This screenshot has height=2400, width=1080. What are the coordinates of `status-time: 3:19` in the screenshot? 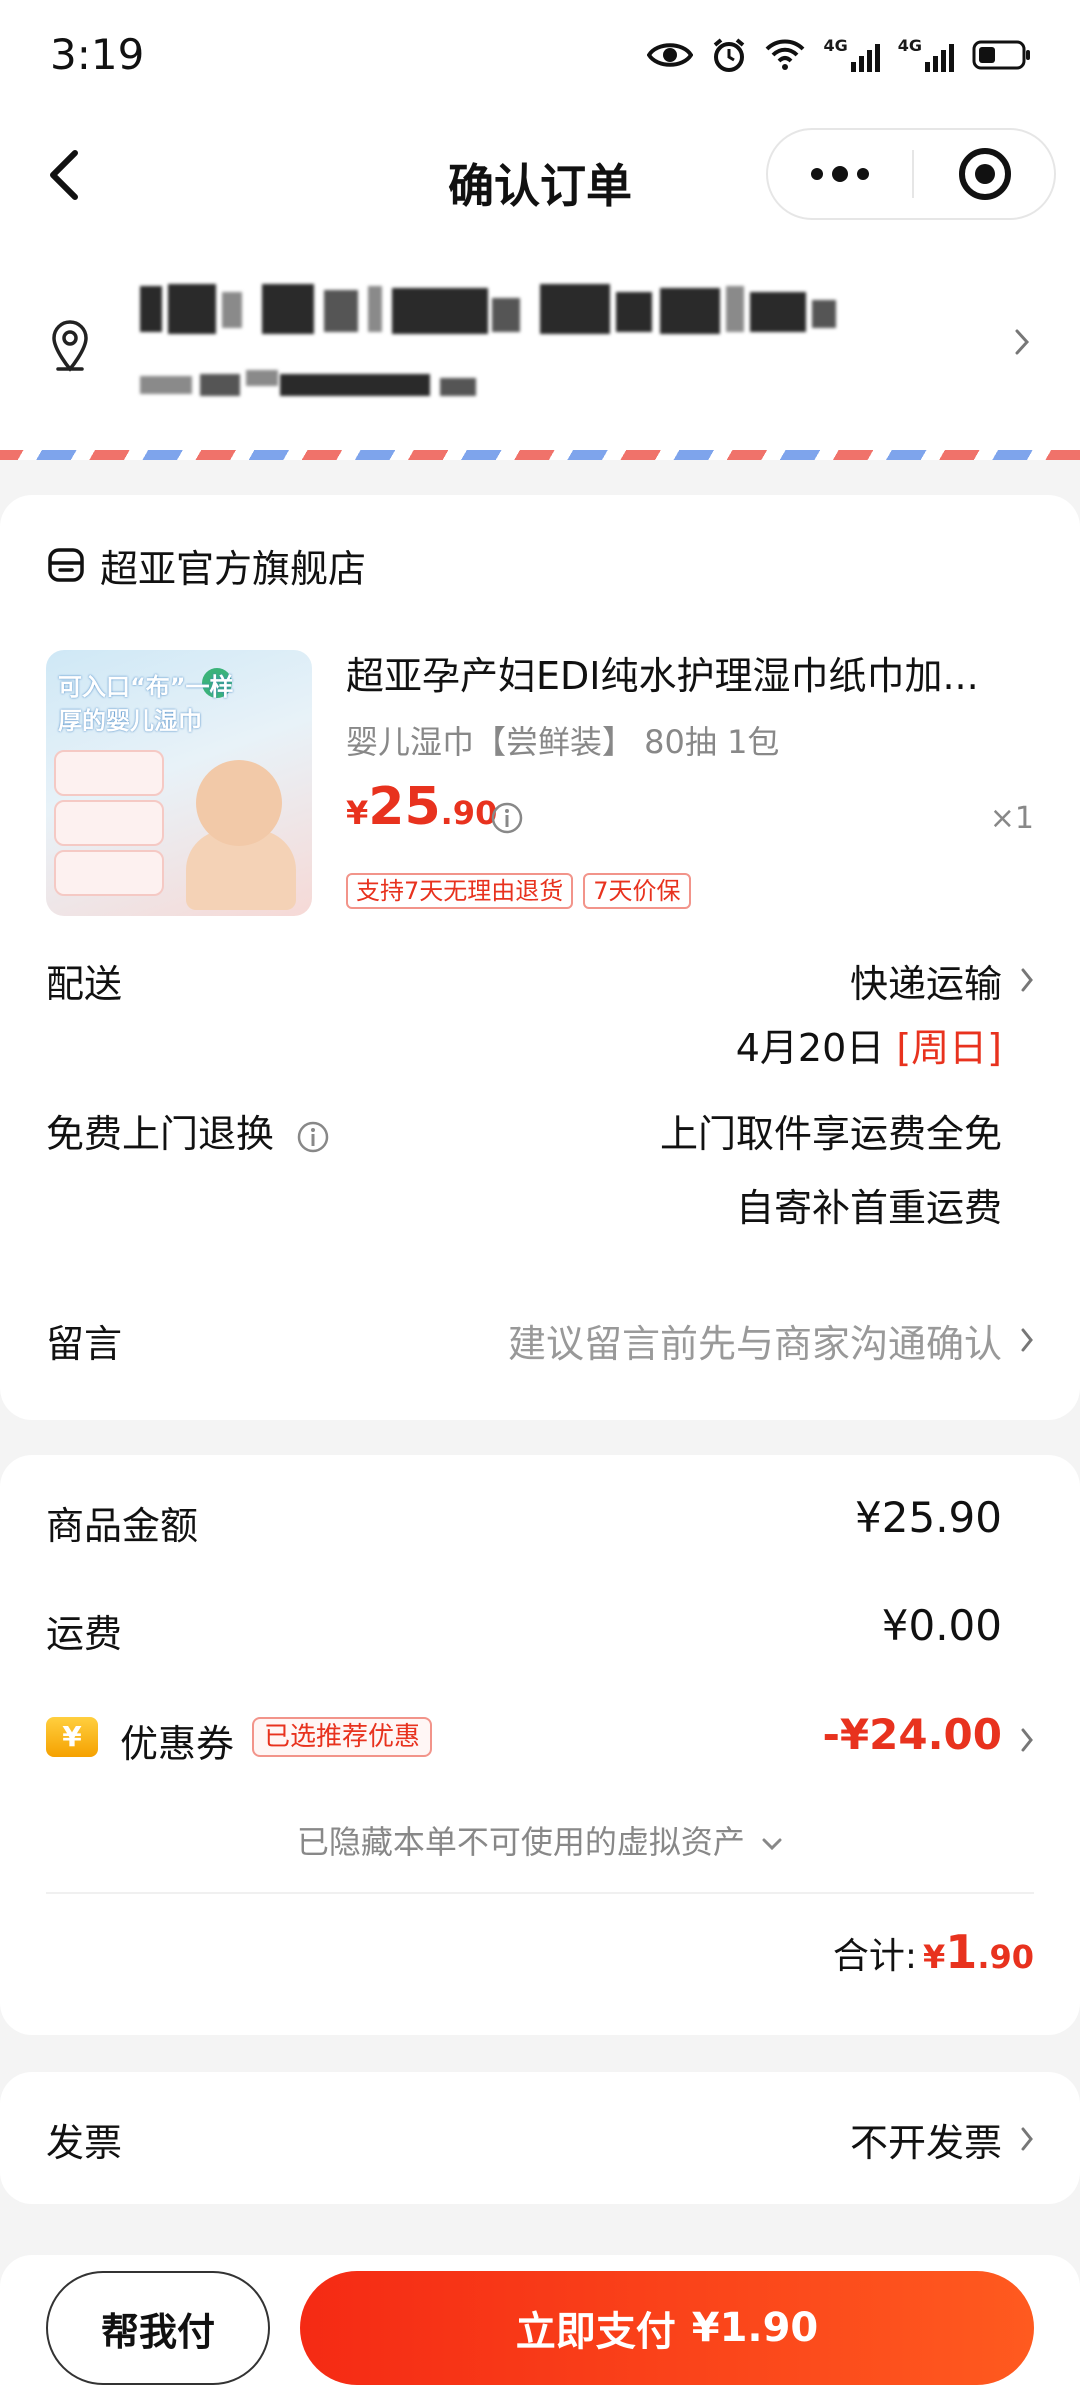 It's located at (97, 54).